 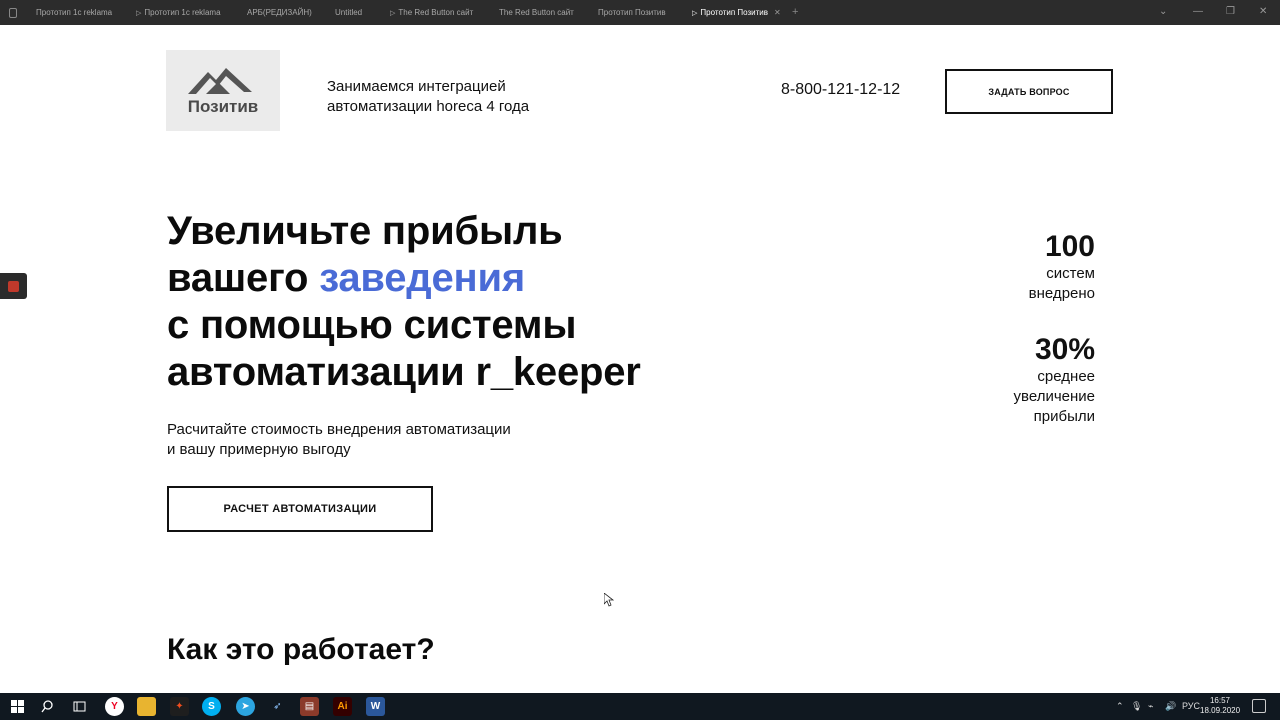 What do you see at coordinates (13, 13) in the screenshot?
I see `figma-menu-icon` at bounding box center [13, 13].